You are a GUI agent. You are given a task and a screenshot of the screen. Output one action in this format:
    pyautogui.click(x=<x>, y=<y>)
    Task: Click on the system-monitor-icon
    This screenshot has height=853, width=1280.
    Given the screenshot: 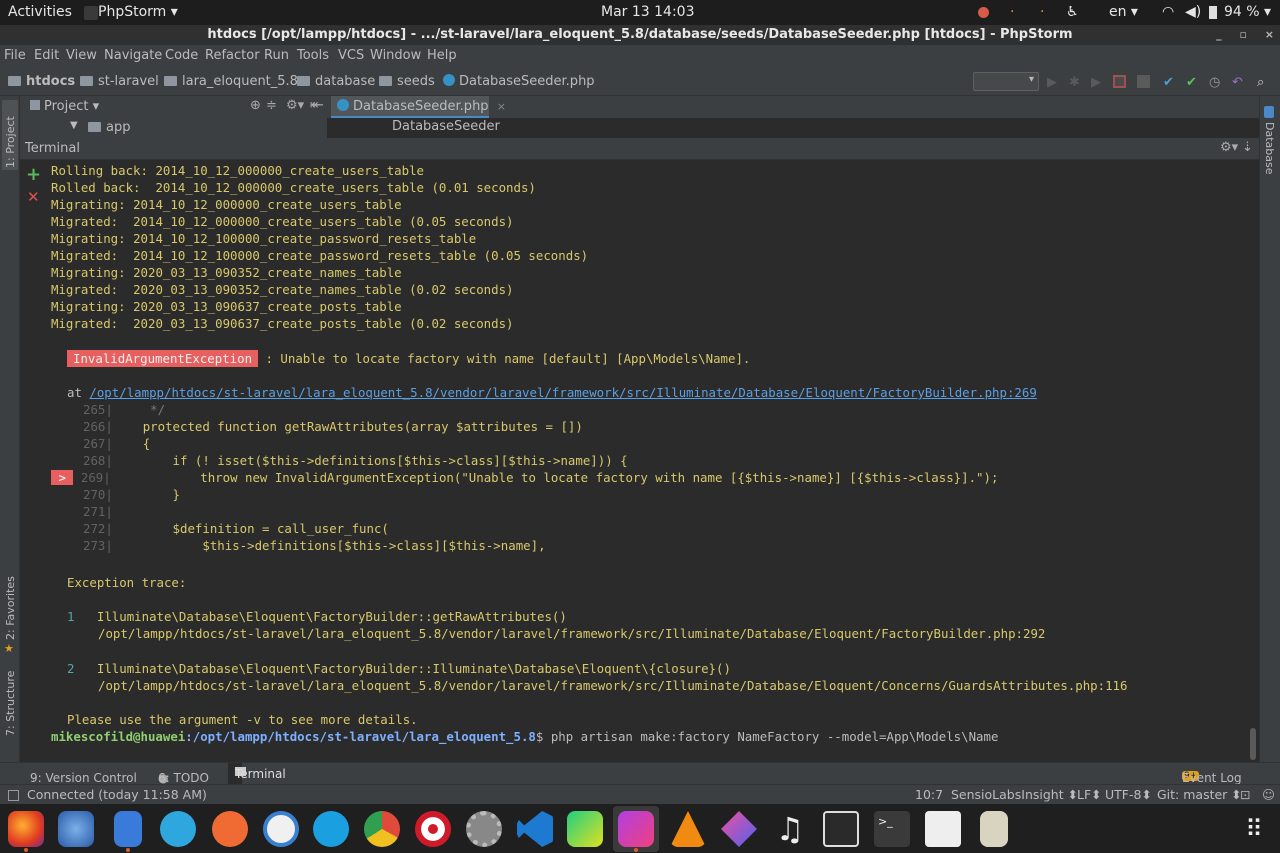 What is the action you would take?
    pyautogui.click(x=841, y=829)
    